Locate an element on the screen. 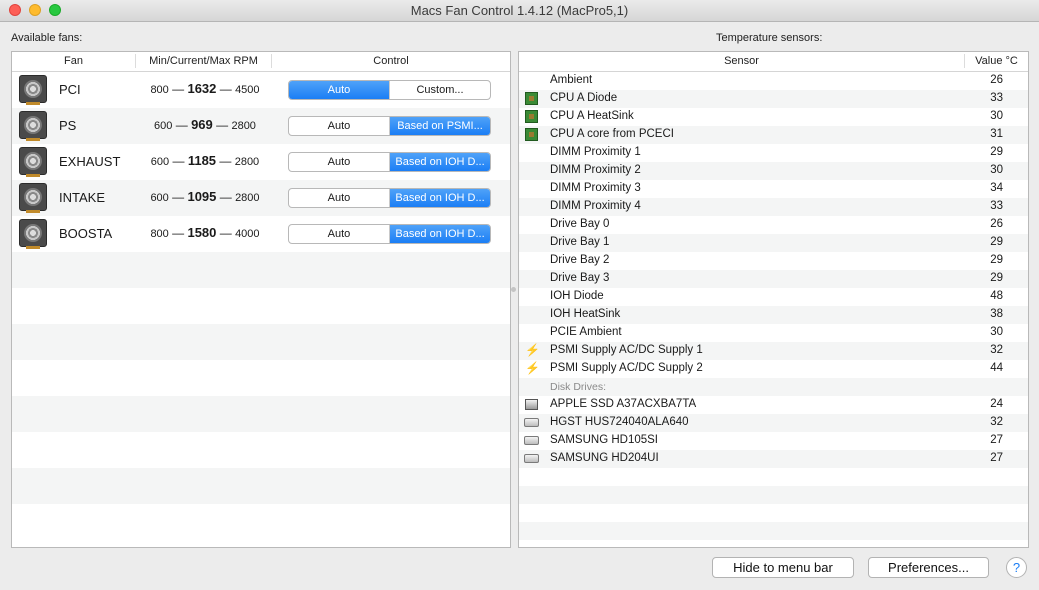  sensor-row: CPU A core from PCECI 31 is located at coordinates (773, 135).